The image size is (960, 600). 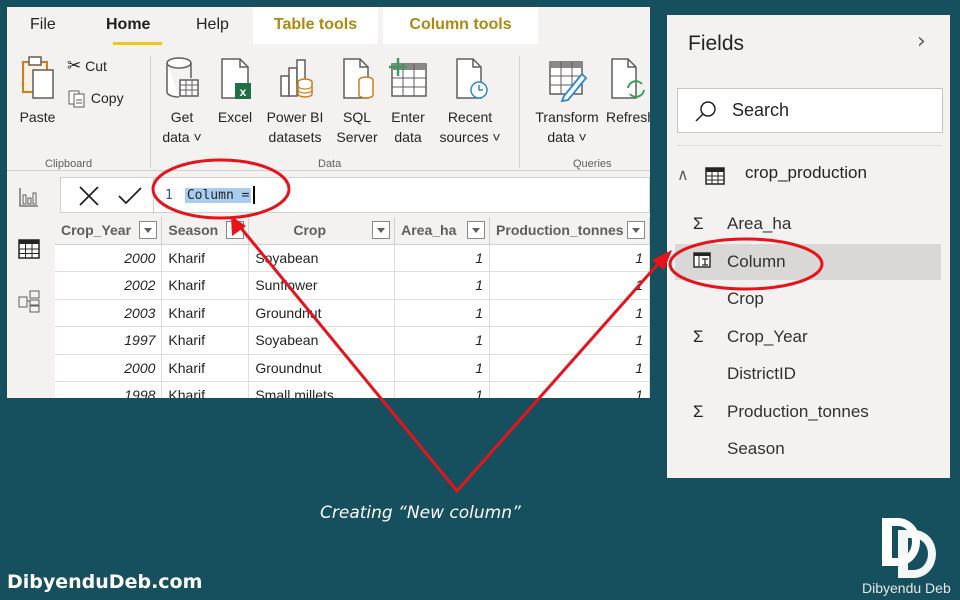 I want to click on chevron-up-icon: ∧, so click(x=683, y=175).